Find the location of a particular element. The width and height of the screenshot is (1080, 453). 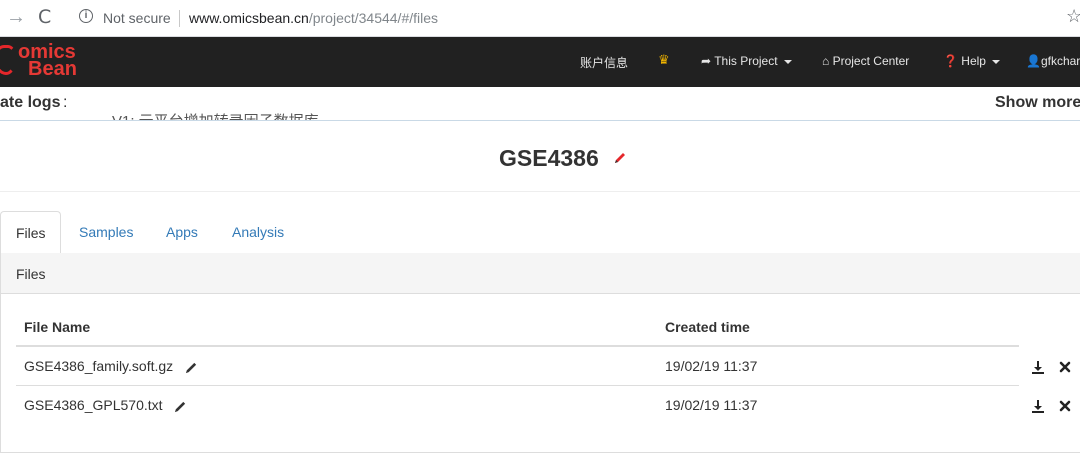

reload-icon: C is located at coordinates (44, 17).